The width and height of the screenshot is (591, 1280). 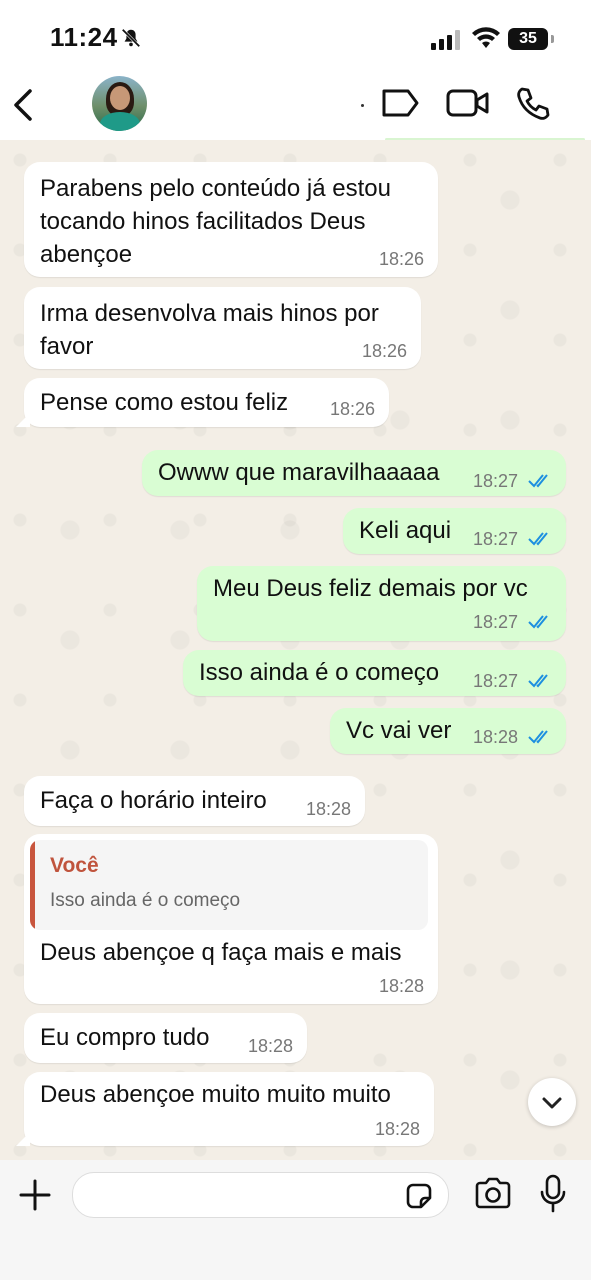 I want to click on message-incoming: Faça o horário inteiro 18:28, so click(x=194, y=801).